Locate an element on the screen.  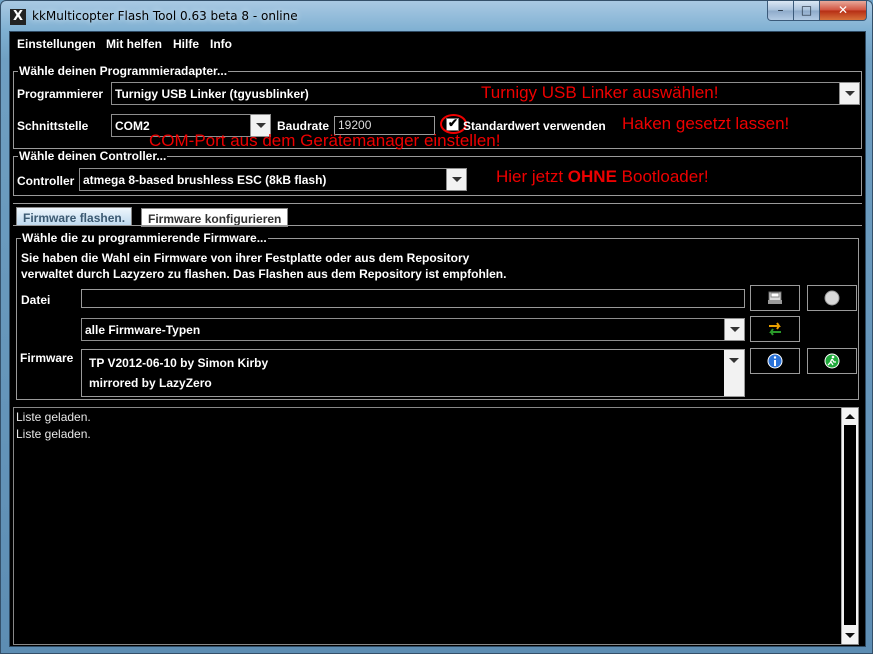
file-label: Datei is located at coordinates (36, 300).